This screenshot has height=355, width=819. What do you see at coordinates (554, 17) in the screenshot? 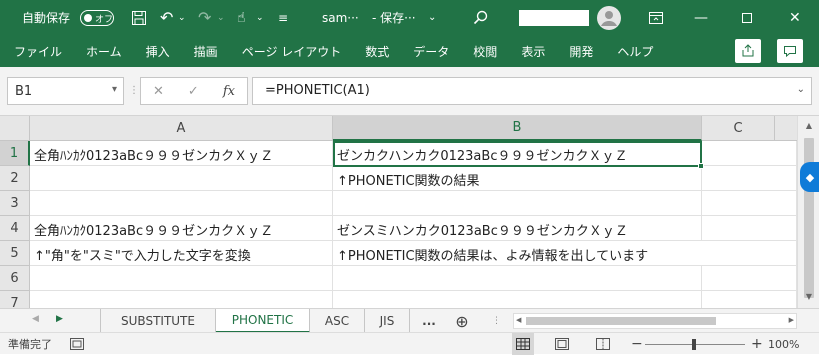
I see `account-name-box` at bounding box center [554, 17].